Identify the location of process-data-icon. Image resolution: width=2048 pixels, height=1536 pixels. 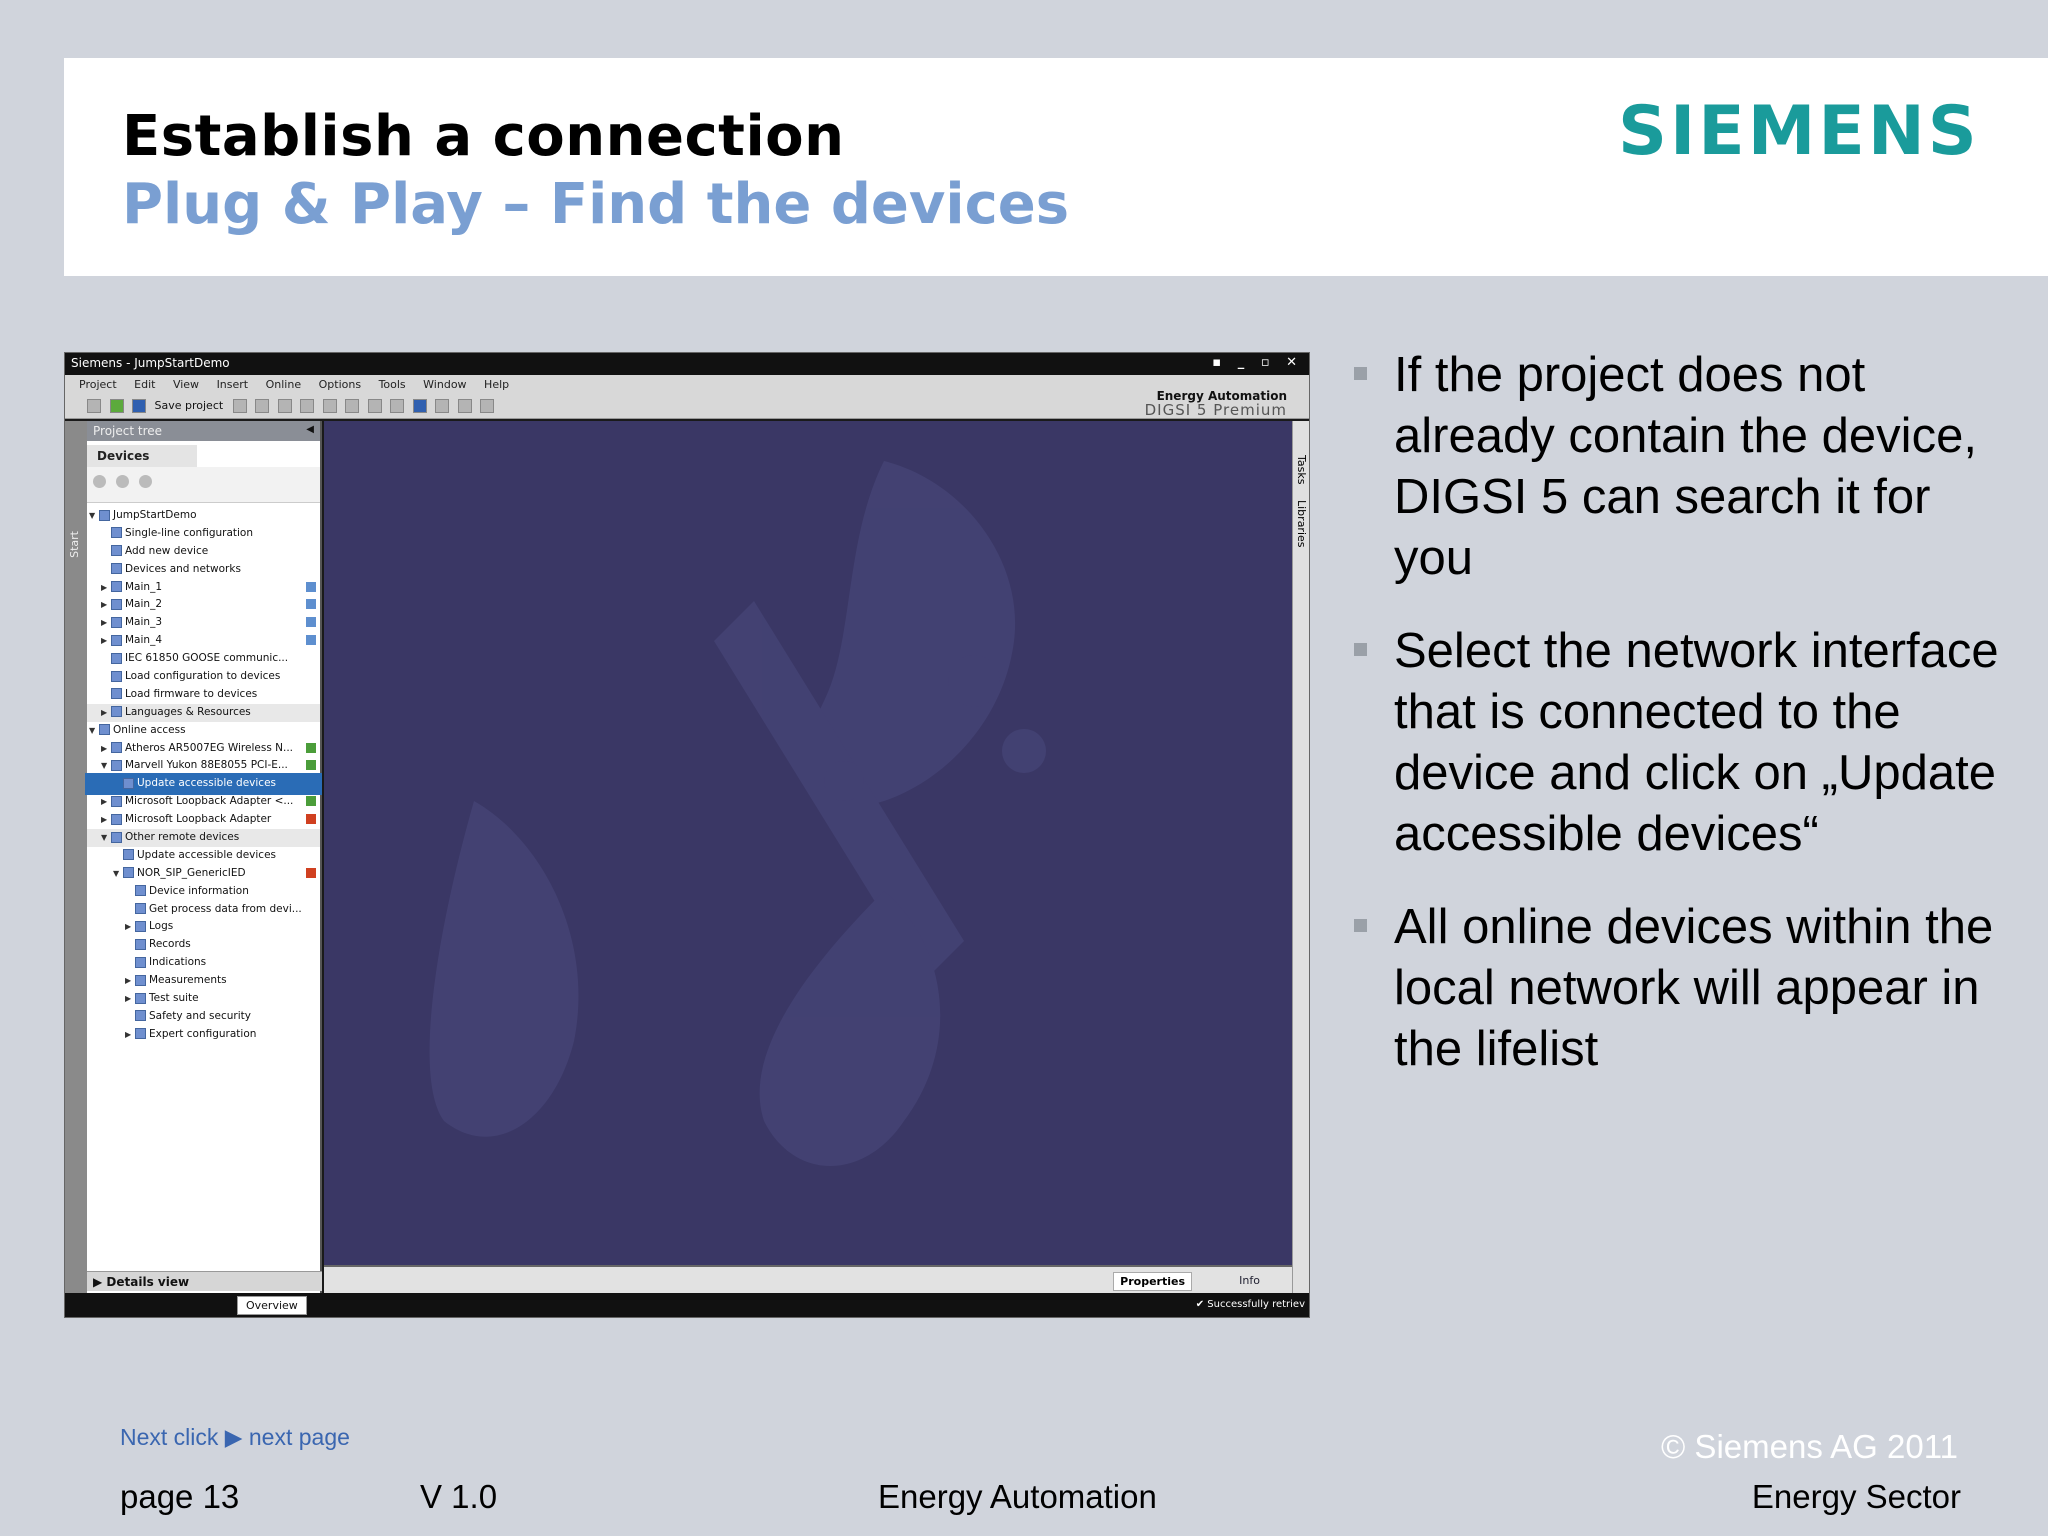
(140, 909).